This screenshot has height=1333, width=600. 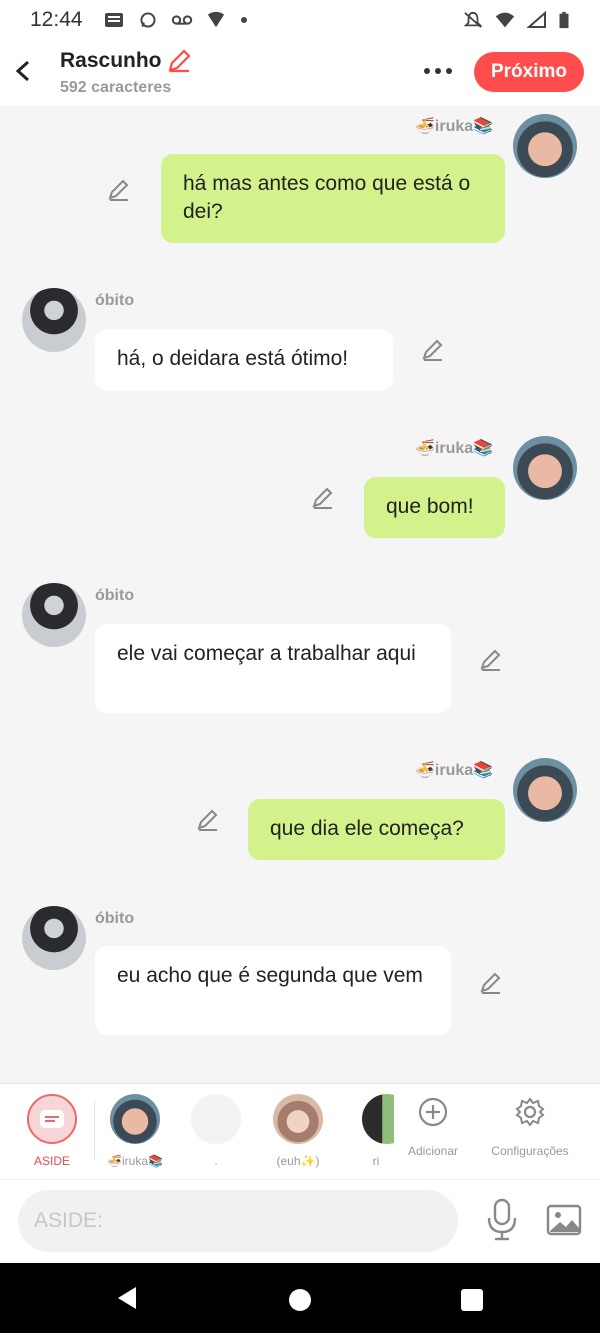 What do you see at coordinates (433, 1112) in the screenshot?
I see `add-icon` at bounding box center [433, 1112].